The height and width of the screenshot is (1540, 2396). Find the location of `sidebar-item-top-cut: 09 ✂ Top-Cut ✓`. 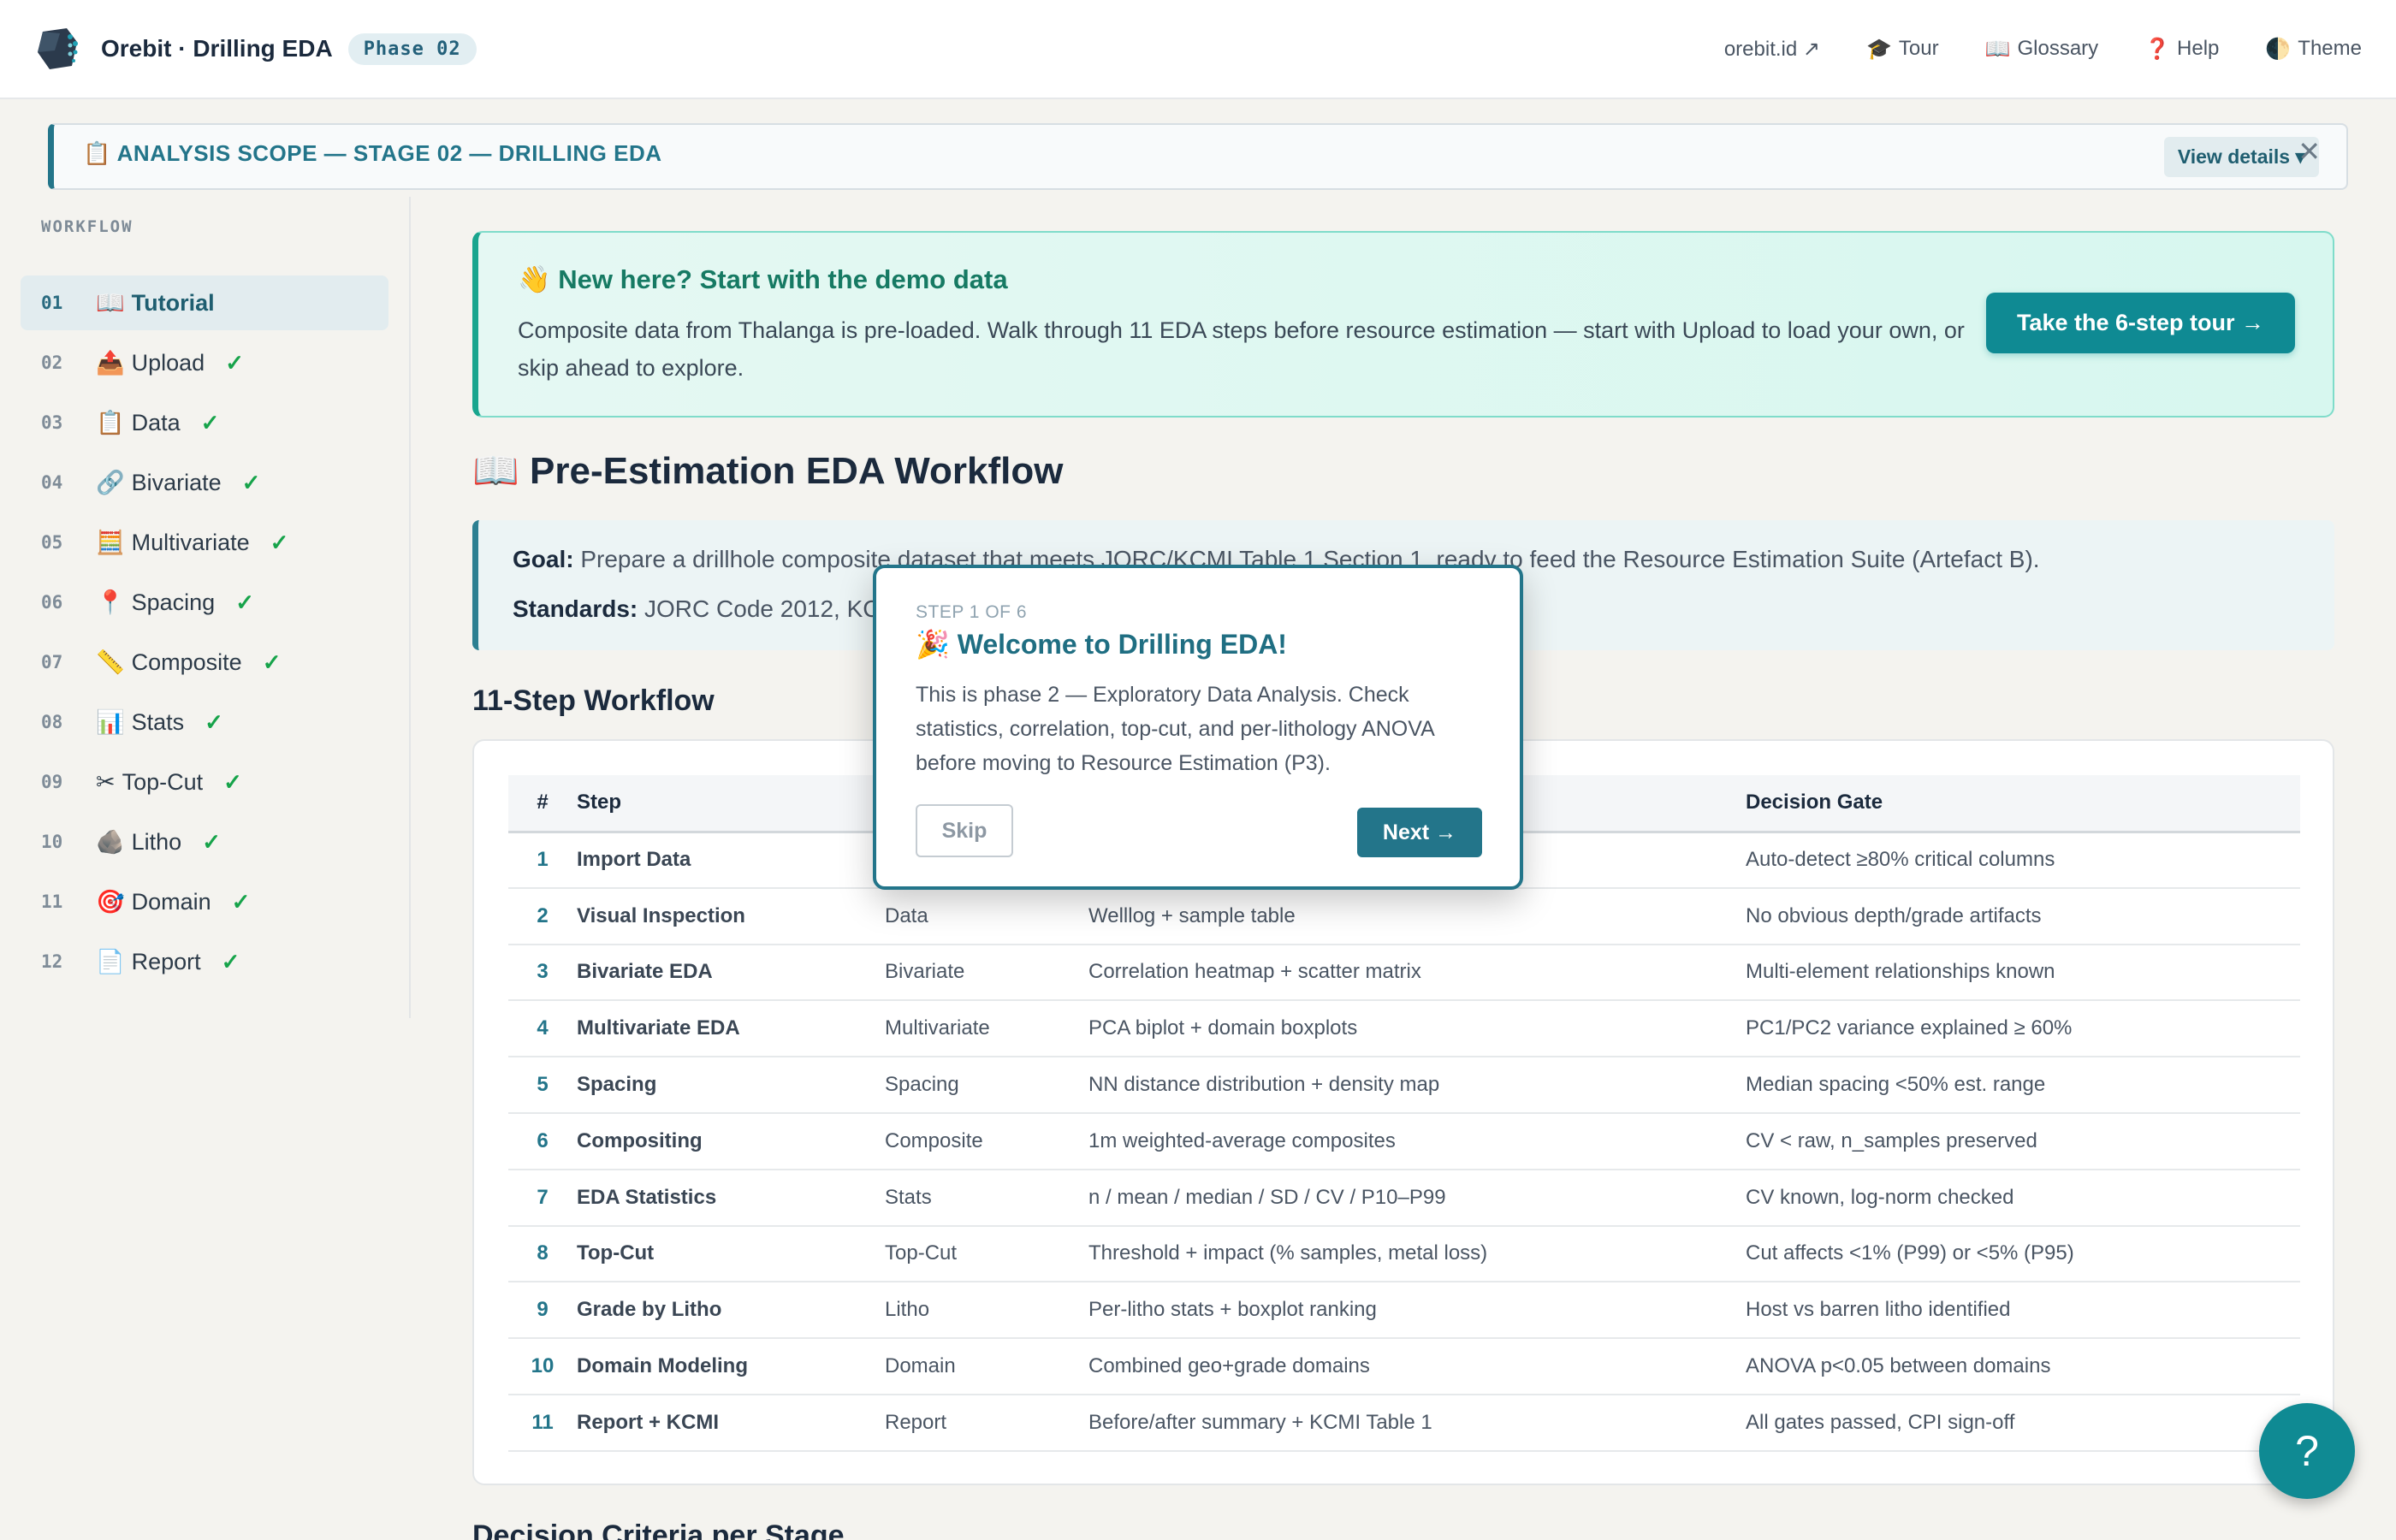

sidebar-item-top-cut: 09 ✂ Top-Cut ✓ is located at coordinates (204, 782).